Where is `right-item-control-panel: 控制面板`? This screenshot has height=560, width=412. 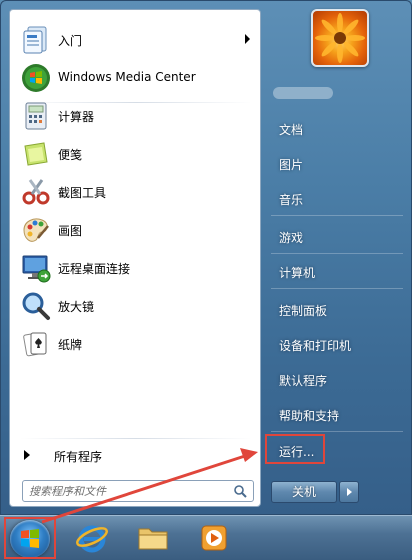 right-item-control-panel: 控制面板 is located at coordinates (337, 309).